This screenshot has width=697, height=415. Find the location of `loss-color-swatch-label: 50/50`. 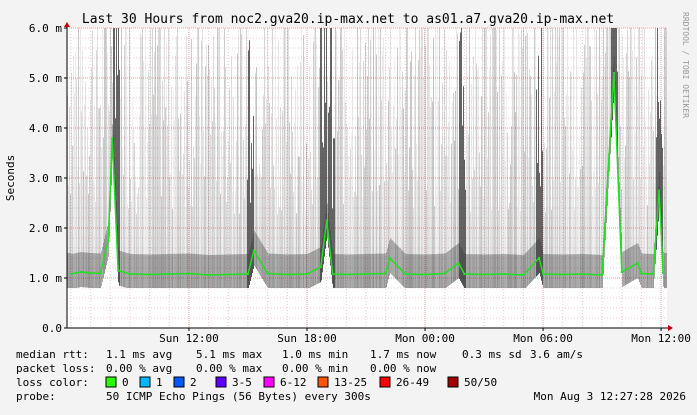

loss-color-swatch-label: 50/50 is located at coordinates (480, 382).